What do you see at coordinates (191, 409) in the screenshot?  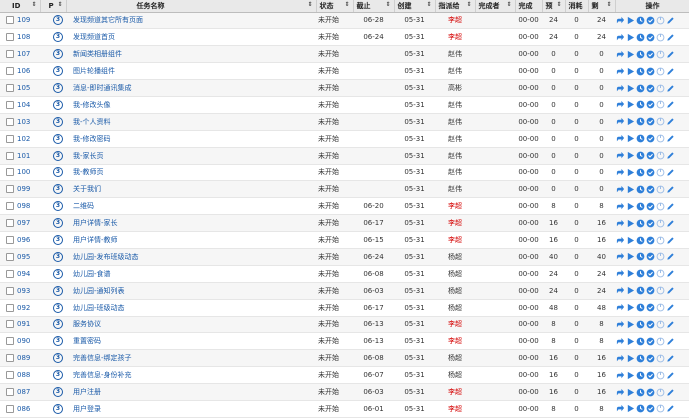 I see `task-name-link: 用户登录` at bounding box center [191, 409].